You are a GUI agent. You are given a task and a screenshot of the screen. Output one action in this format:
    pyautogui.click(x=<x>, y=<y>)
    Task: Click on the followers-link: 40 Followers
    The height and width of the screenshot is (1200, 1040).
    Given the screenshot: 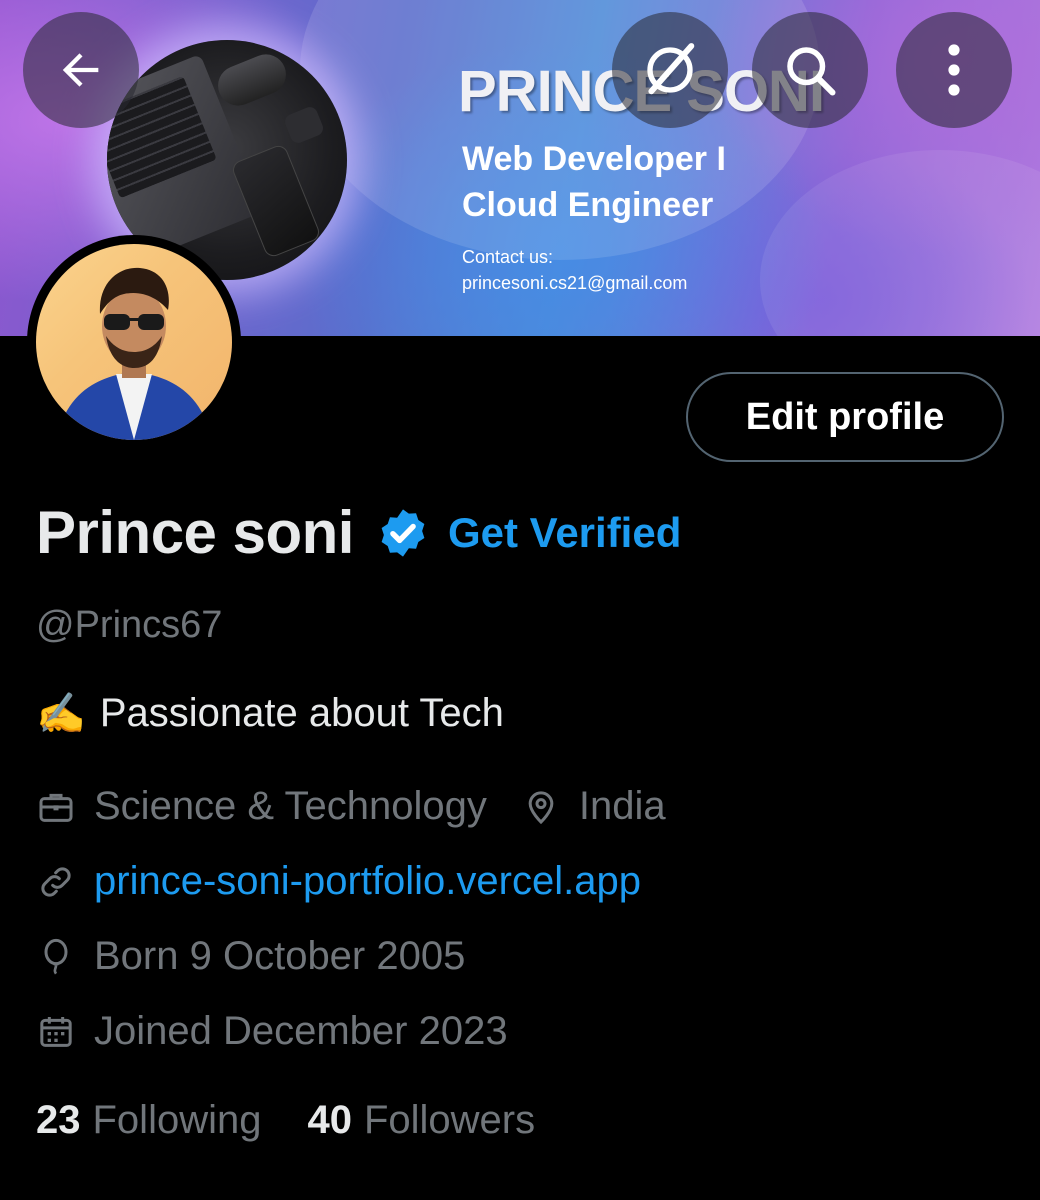 What is the action you would take?
    pyautogui.click(x=421, y=1120)
    